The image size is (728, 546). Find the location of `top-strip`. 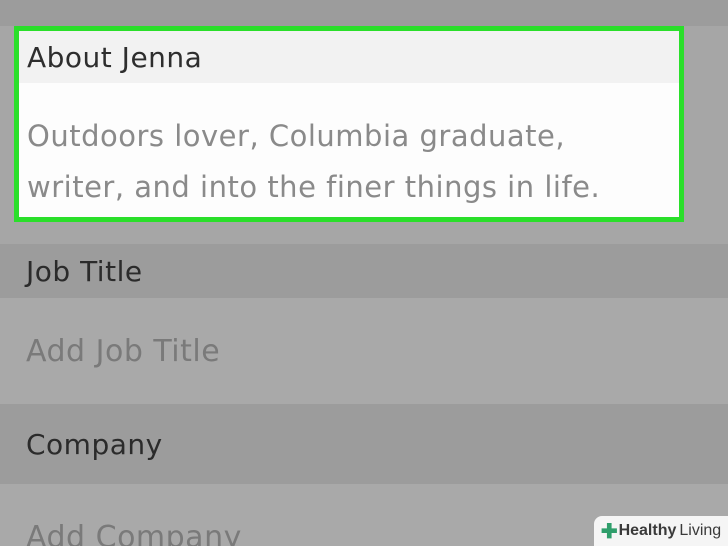

top-strip is located at coordinates (364, 13).